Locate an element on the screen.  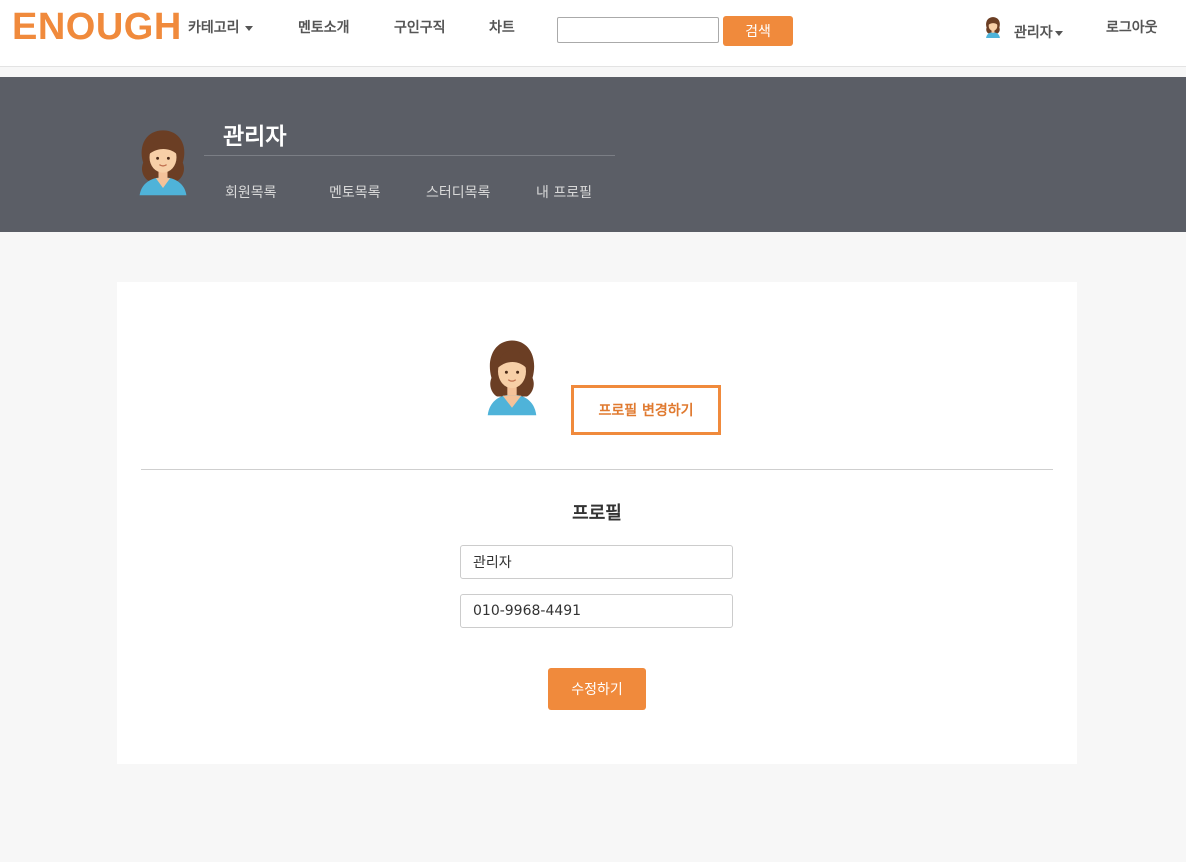
tab-study-list: 스터디목록 is located at coordinates (458, 192).